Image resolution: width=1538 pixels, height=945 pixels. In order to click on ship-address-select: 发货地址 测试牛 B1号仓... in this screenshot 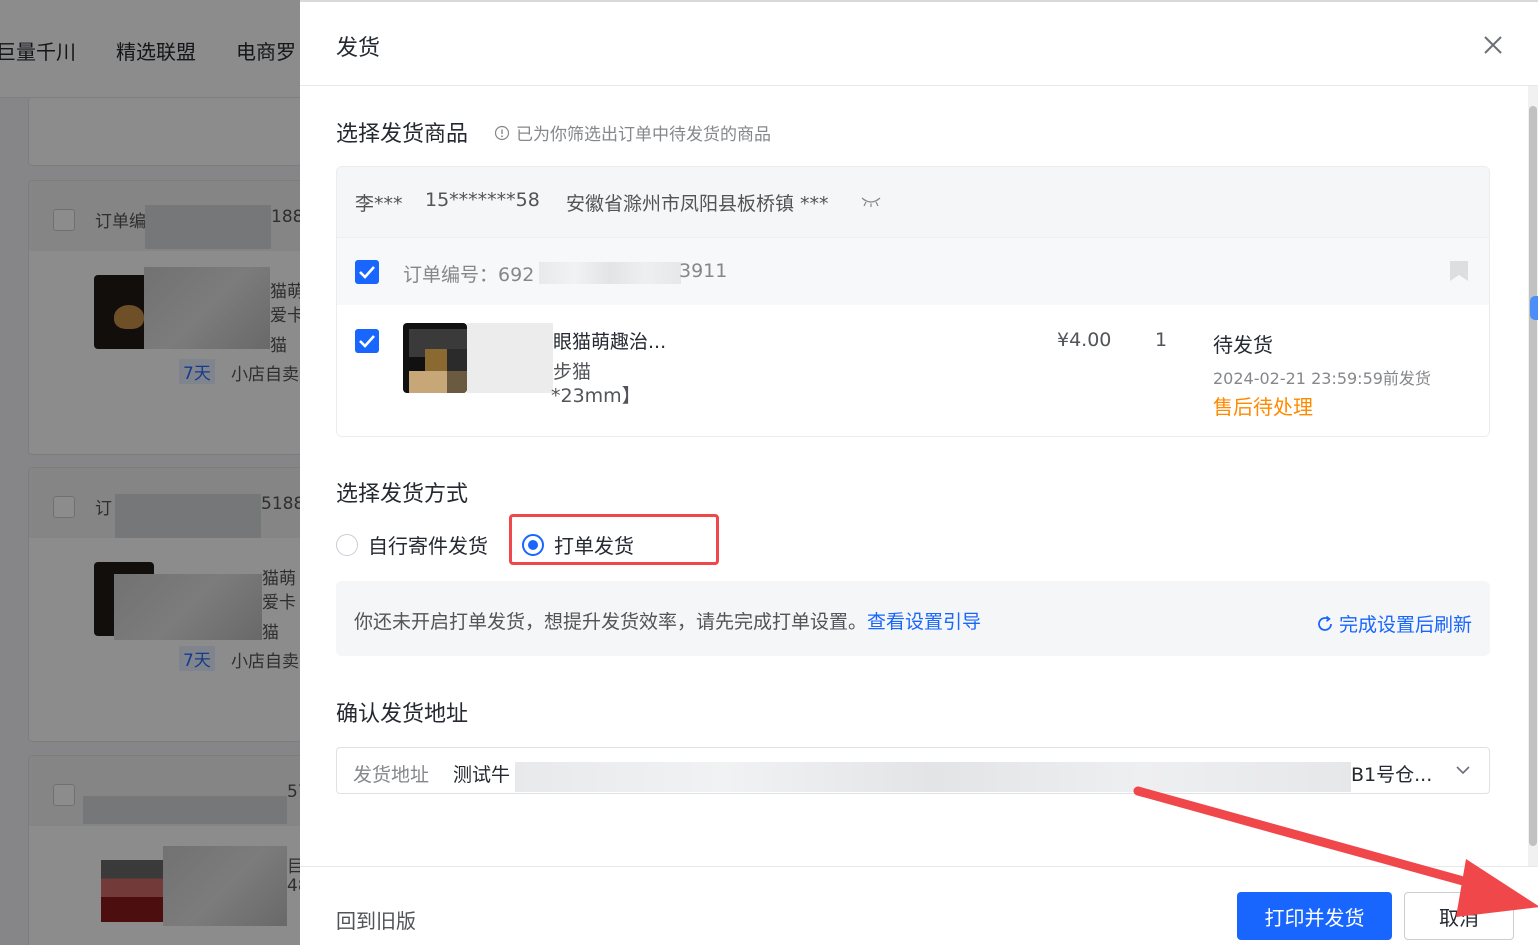, I will do `click(913, 770)`.